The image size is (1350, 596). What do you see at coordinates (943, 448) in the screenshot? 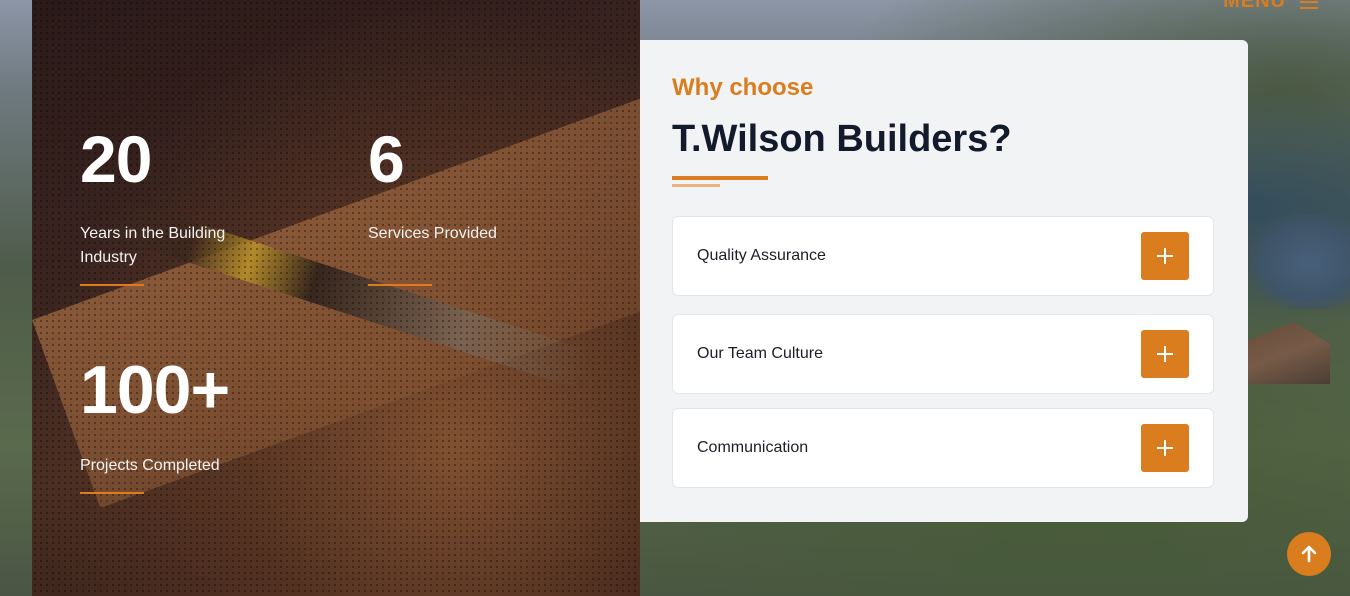
I see `accordion-item-communication: Communication` at bounding box center [943, 448].